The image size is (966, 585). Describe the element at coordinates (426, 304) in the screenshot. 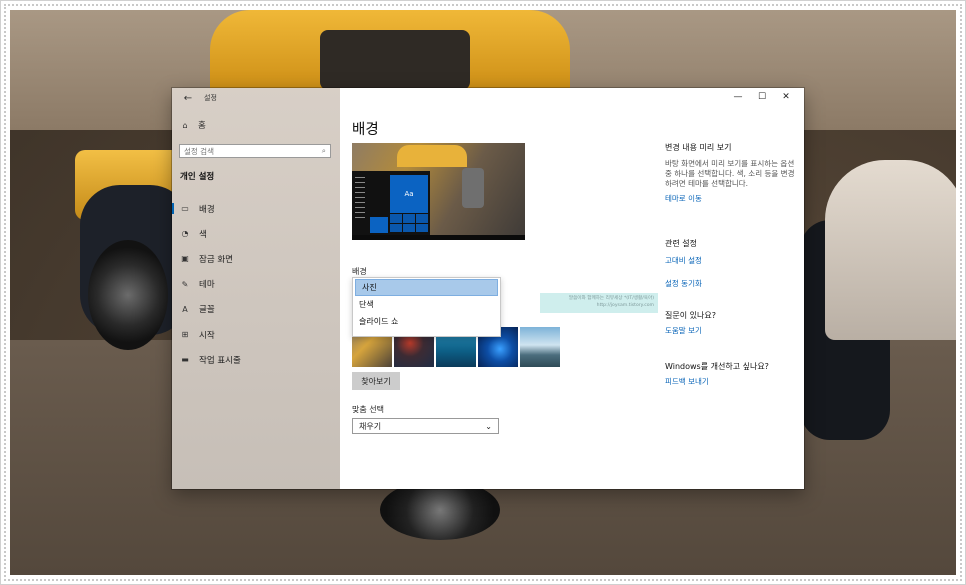

I see `dropdown-option-solid-color: 단색` at that location.